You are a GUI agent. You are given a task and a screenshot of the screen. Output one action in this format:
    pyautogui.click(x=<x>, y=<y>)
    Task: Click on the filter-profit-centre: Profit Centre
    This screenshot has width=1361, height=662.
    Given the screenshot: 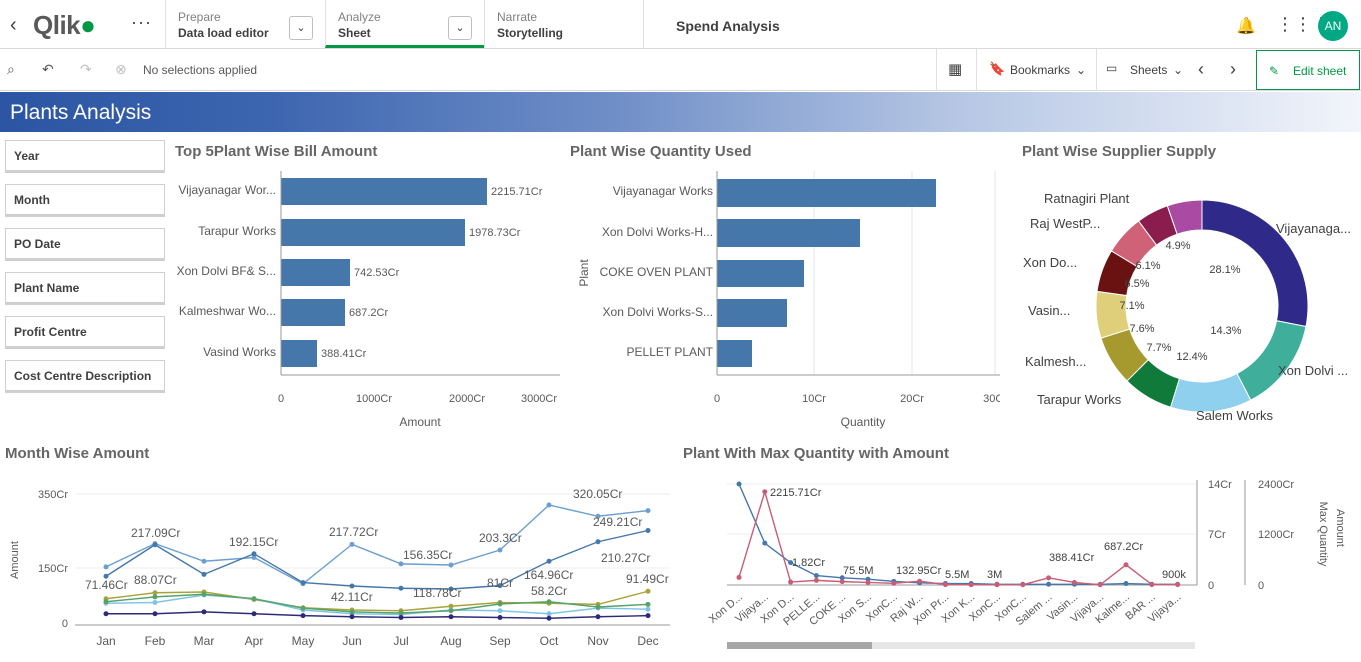 What is the action you would take?
    pyautogui.click(x=85, y=332)
    